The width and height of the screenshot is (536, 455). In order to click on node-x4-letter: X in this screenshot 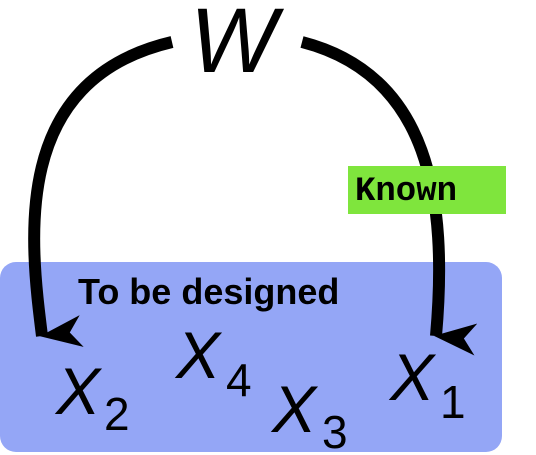, I will do `click(198, 355)`.